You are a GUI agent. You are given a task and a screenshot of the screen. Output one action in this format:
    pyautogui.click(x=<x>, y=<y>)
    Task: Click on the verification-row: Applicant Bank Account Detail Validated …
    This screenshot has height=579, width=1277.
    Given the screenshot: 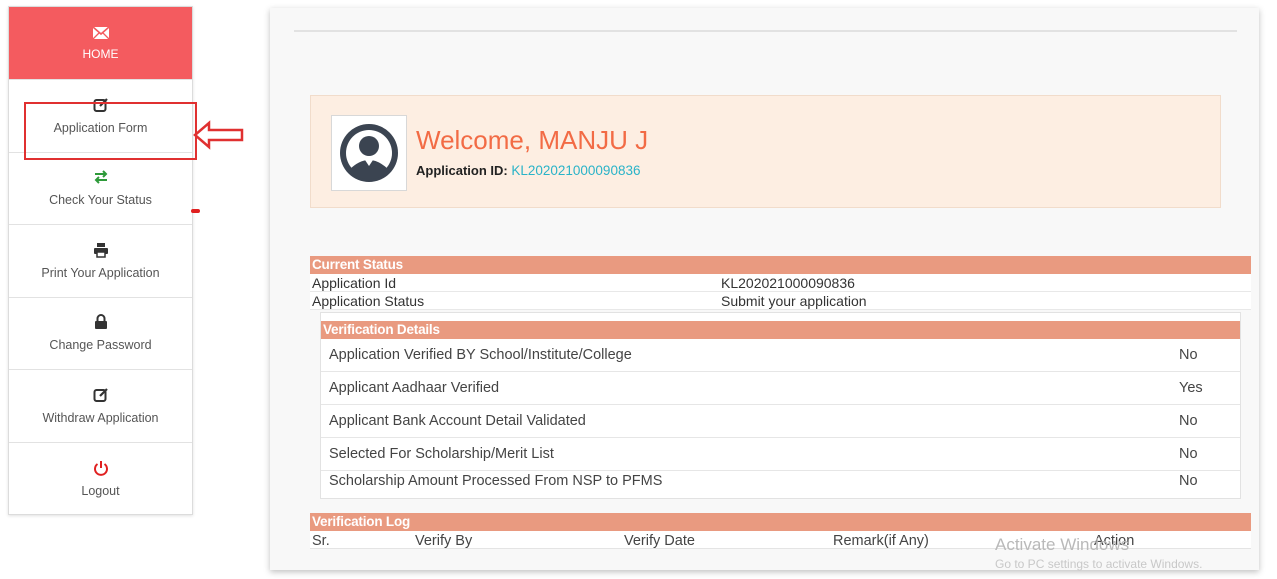 What is the action you would take?
    pyautogui.click(x=780, y=421)
    